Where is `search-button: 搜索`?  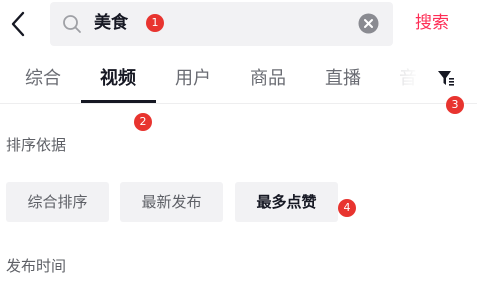
search-button: 搜索 is located at coordinates (432, 23).